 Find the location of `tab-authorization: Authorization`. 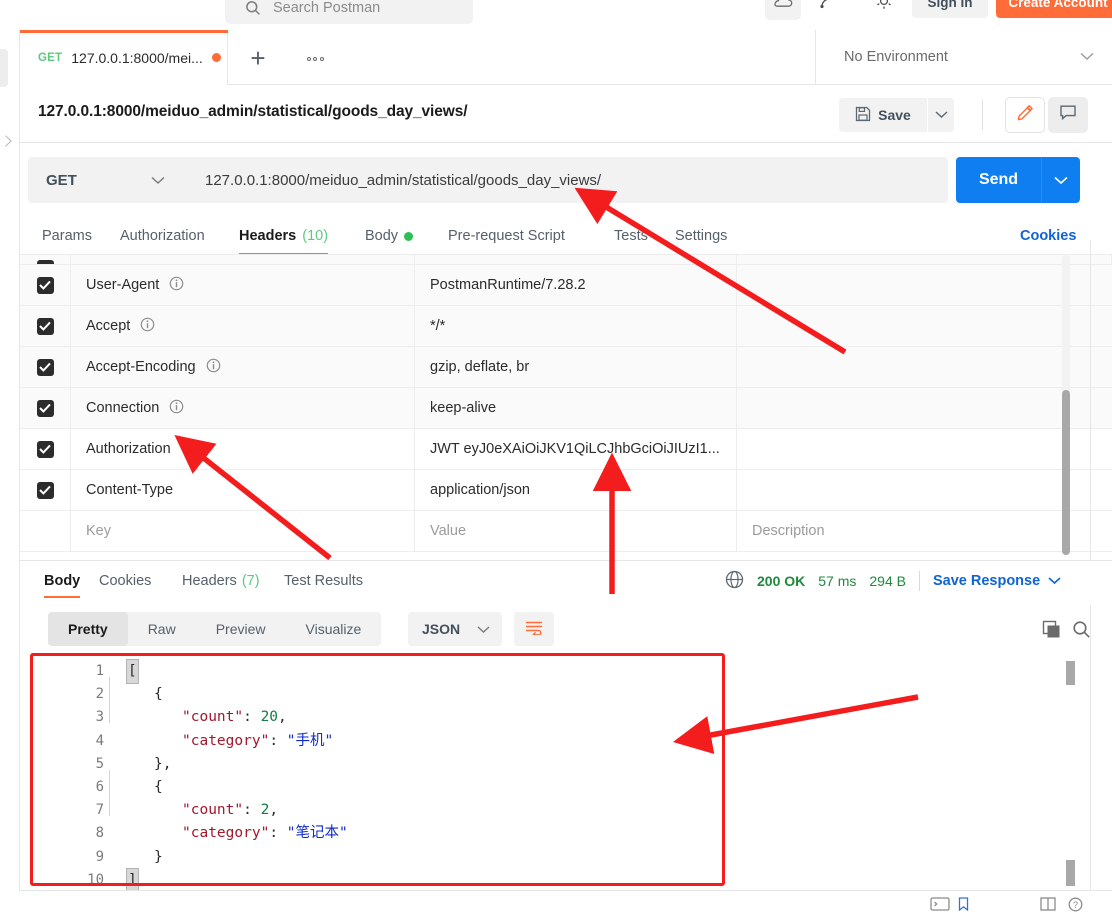

tab-authorization: Authorization is located at coordinates (162, 236).